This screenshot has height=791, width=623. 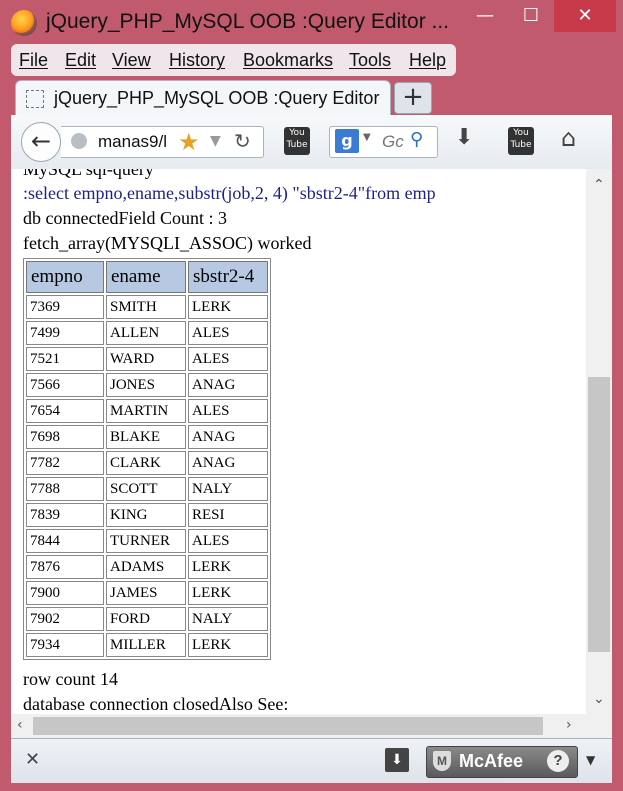 I want to click on table-row: 7844 TURNER ALES, so click(x=147, y=541).